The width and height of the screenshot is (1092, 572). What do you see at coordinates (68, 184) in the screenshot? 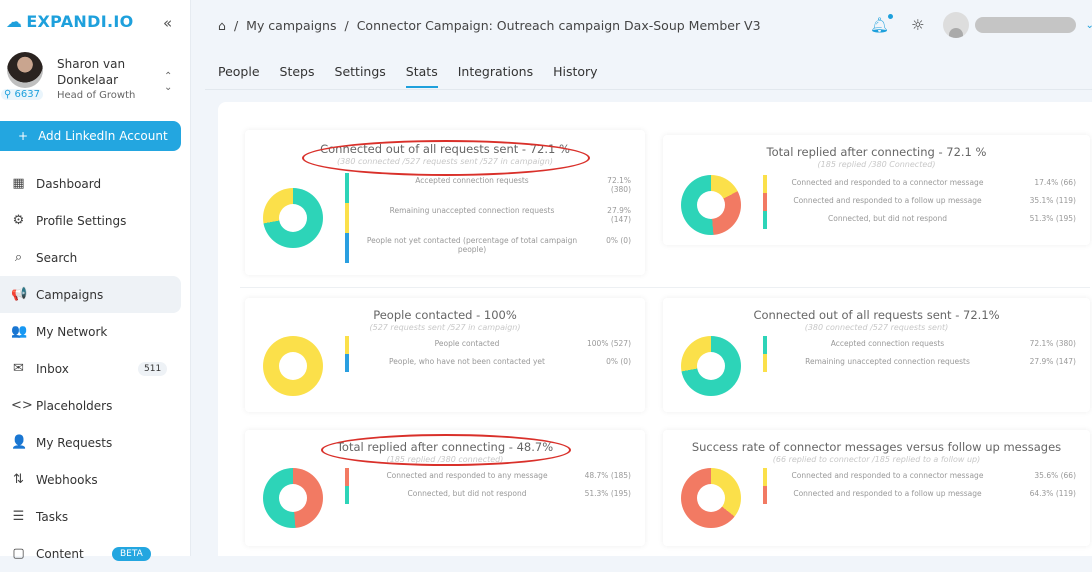
I see `sidebar-item-label: Dashboard` at bounding box center [68, 184].